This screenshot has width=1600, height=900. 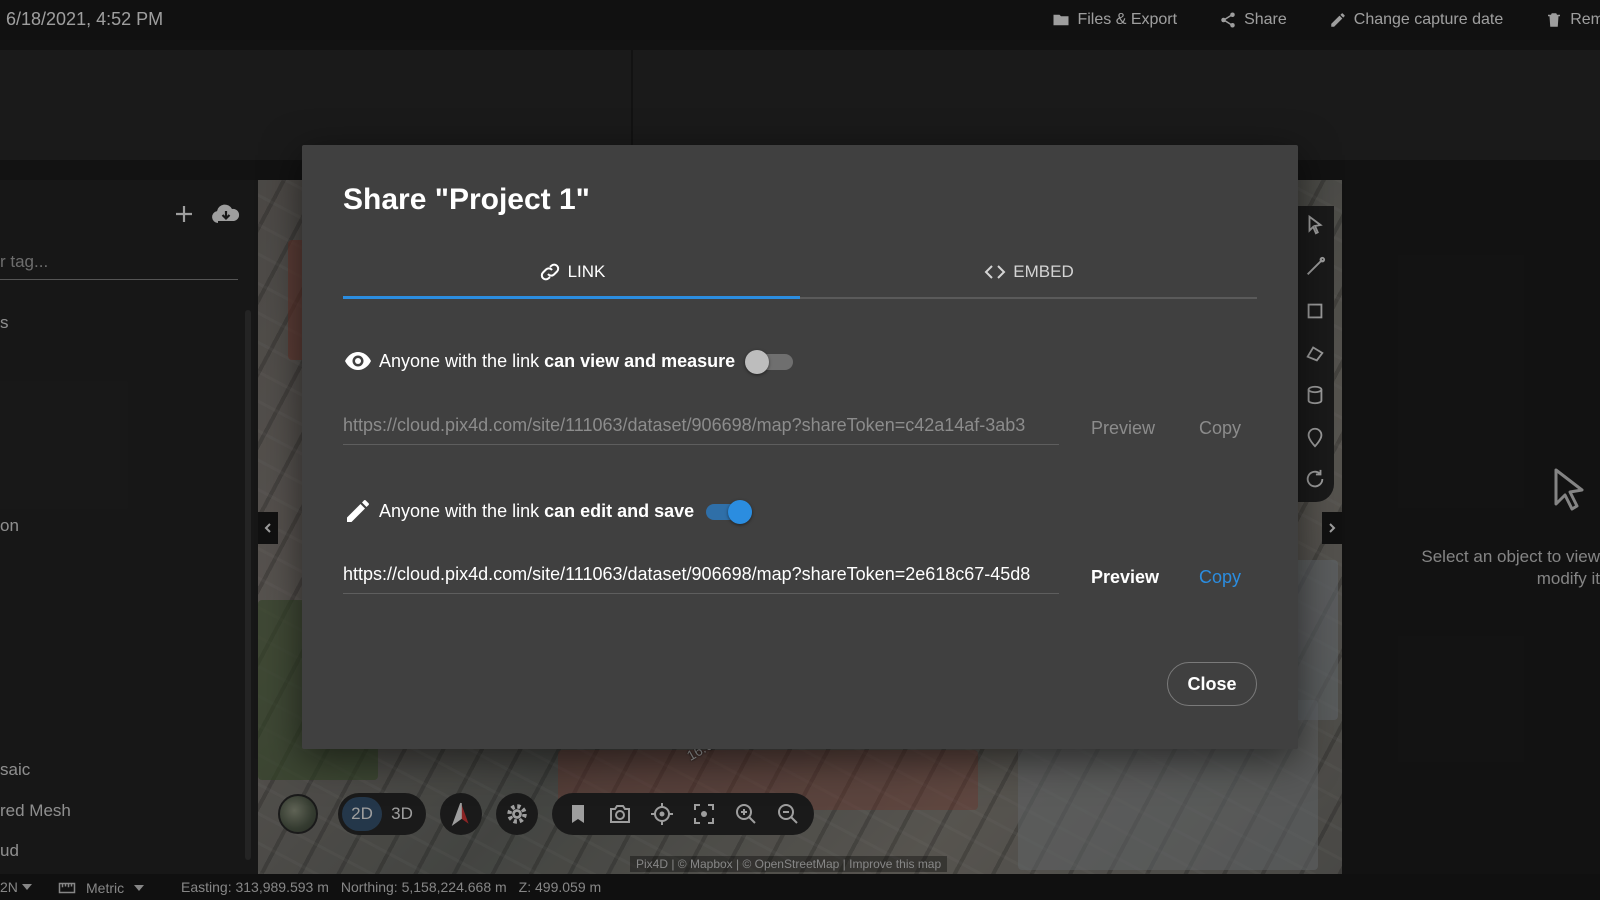 What do you see at coordinates (1212, 684) in the screenshot?
I see `close-button: Close` at bounding box center [1212, 684].